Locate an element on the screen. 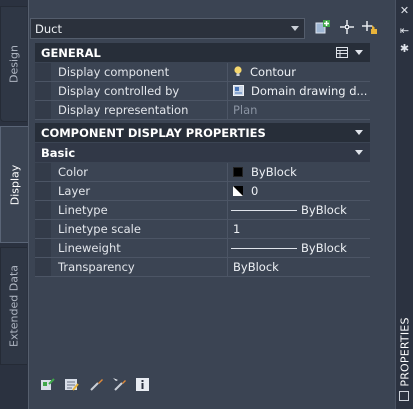 The height and width of the screenshot is (409, 413). property-value: Contour is located at coordinates (264, 72).